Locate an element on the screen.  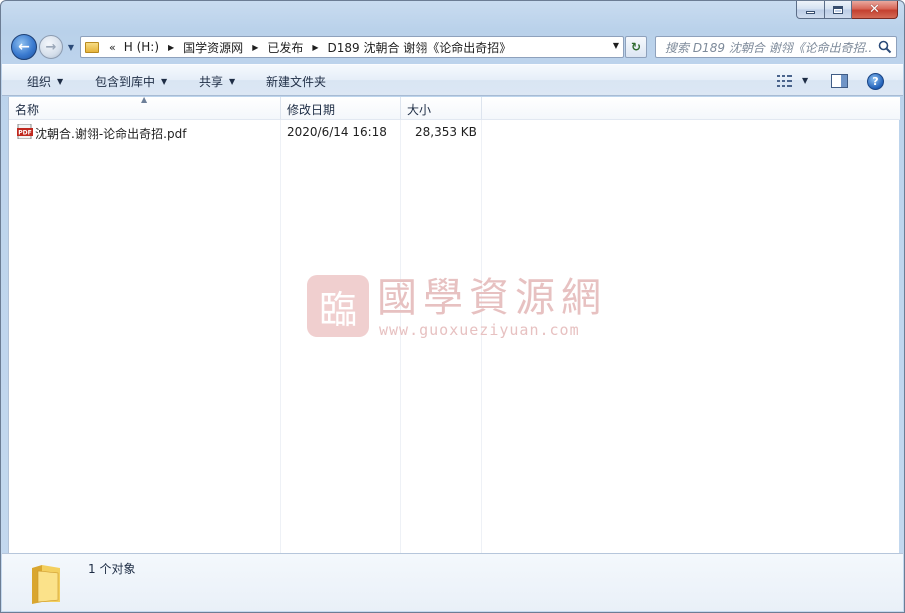
help-icon: ? is located at coordinates (875, 81).